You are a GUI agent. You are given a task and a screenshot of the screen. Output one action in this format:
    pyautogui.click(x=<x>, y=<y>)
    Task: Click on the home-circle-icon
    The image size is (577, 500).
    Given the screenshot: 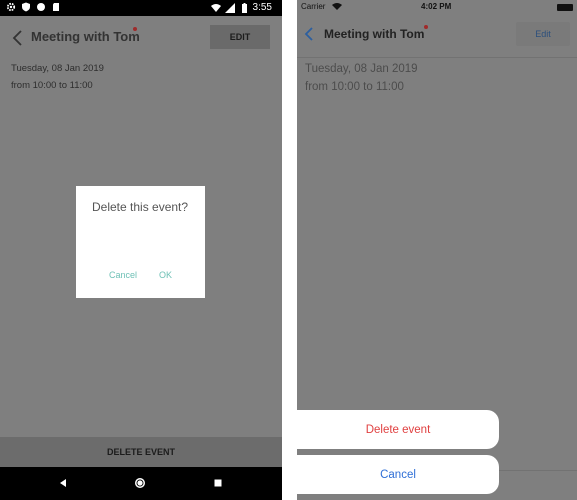 What is the action you would take?
    pyautogui.click(x=140, y=483)
    